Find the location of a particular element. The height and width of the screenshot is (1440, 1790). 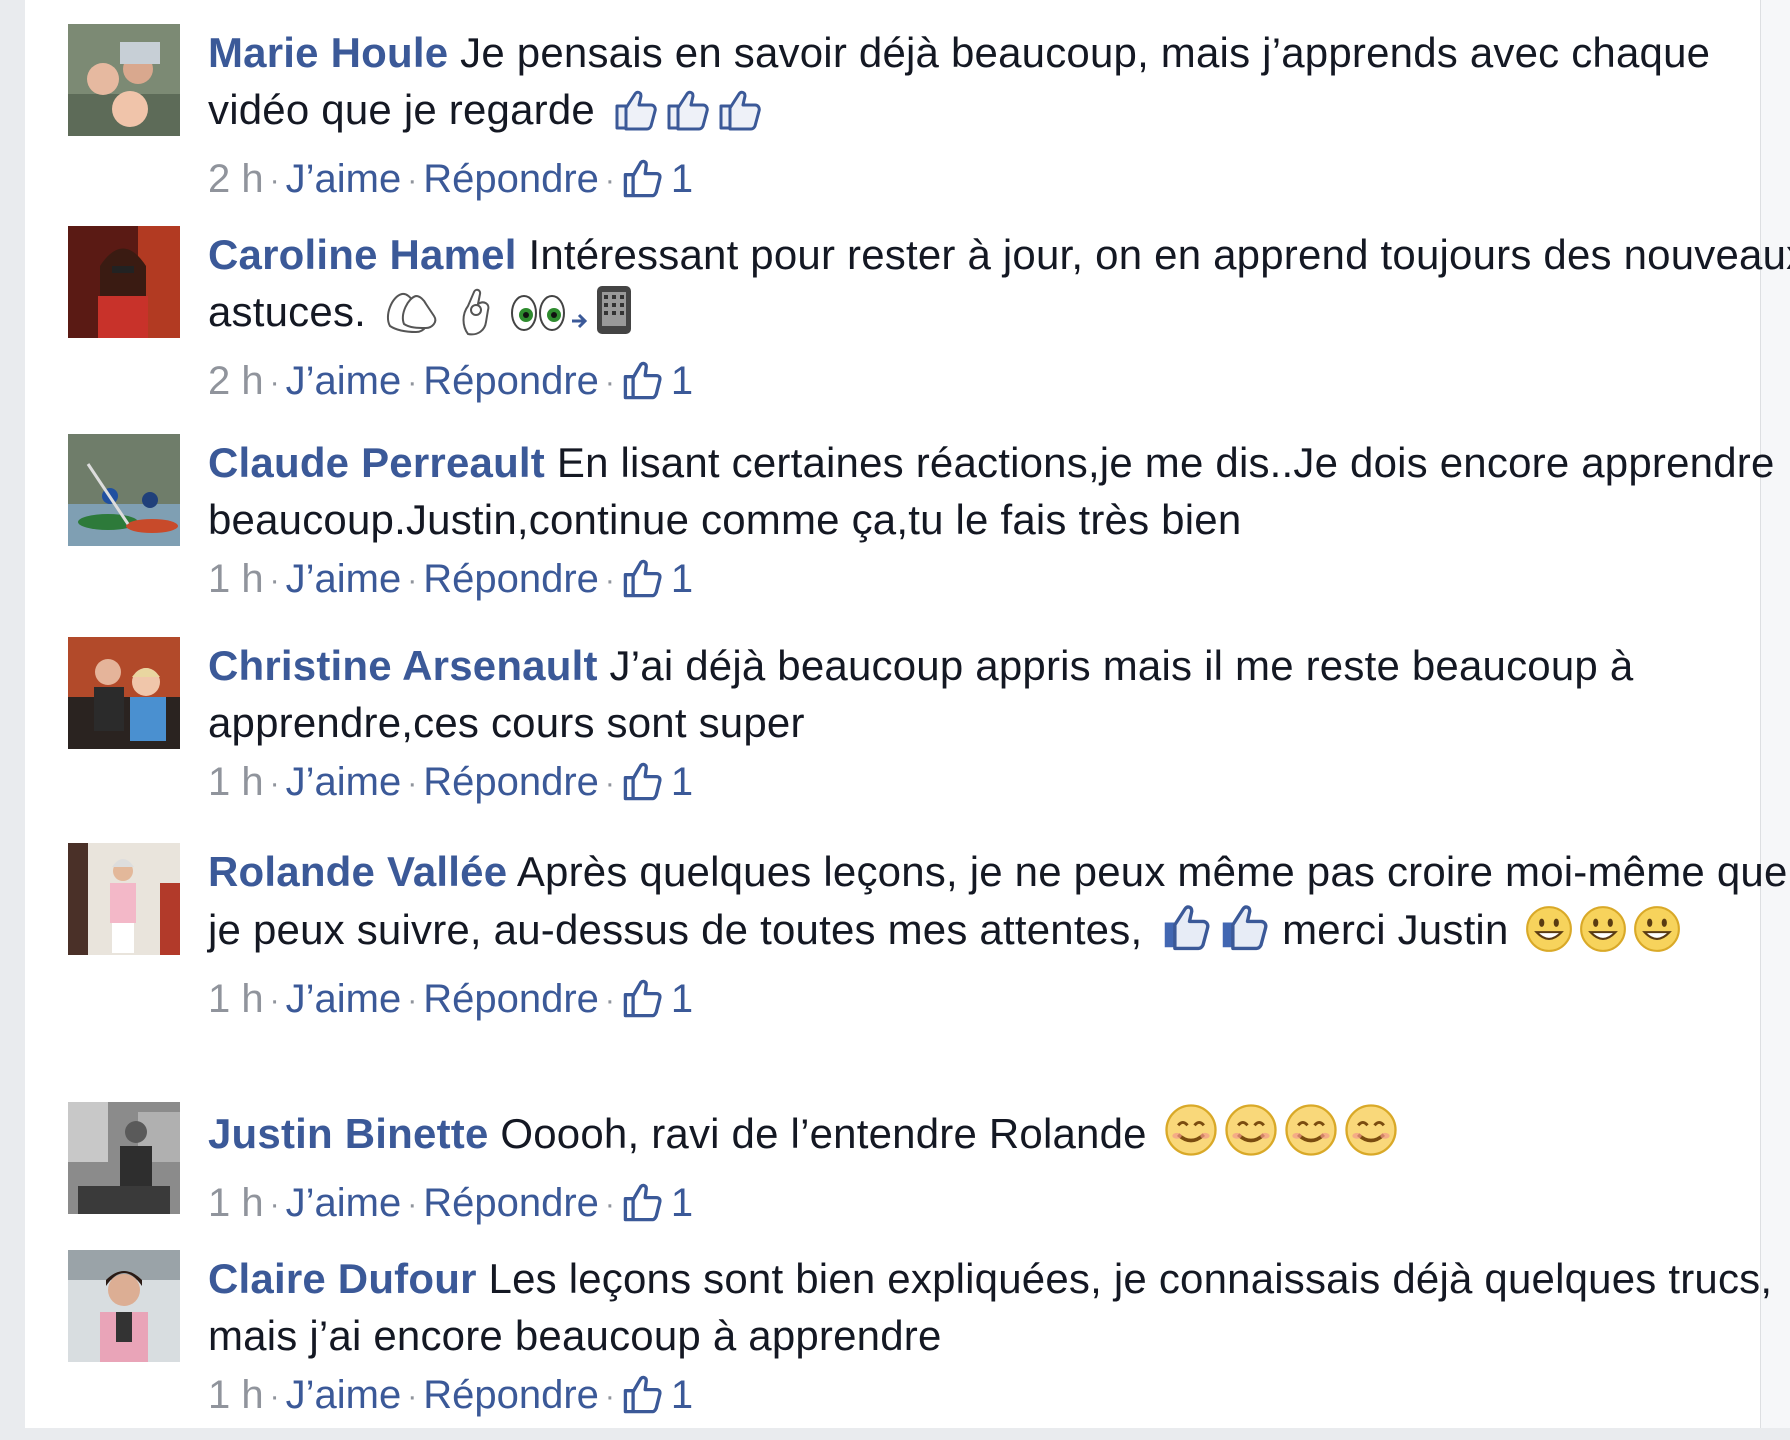

comment-author: Claude Perreault is located at coordinates (376, 462).